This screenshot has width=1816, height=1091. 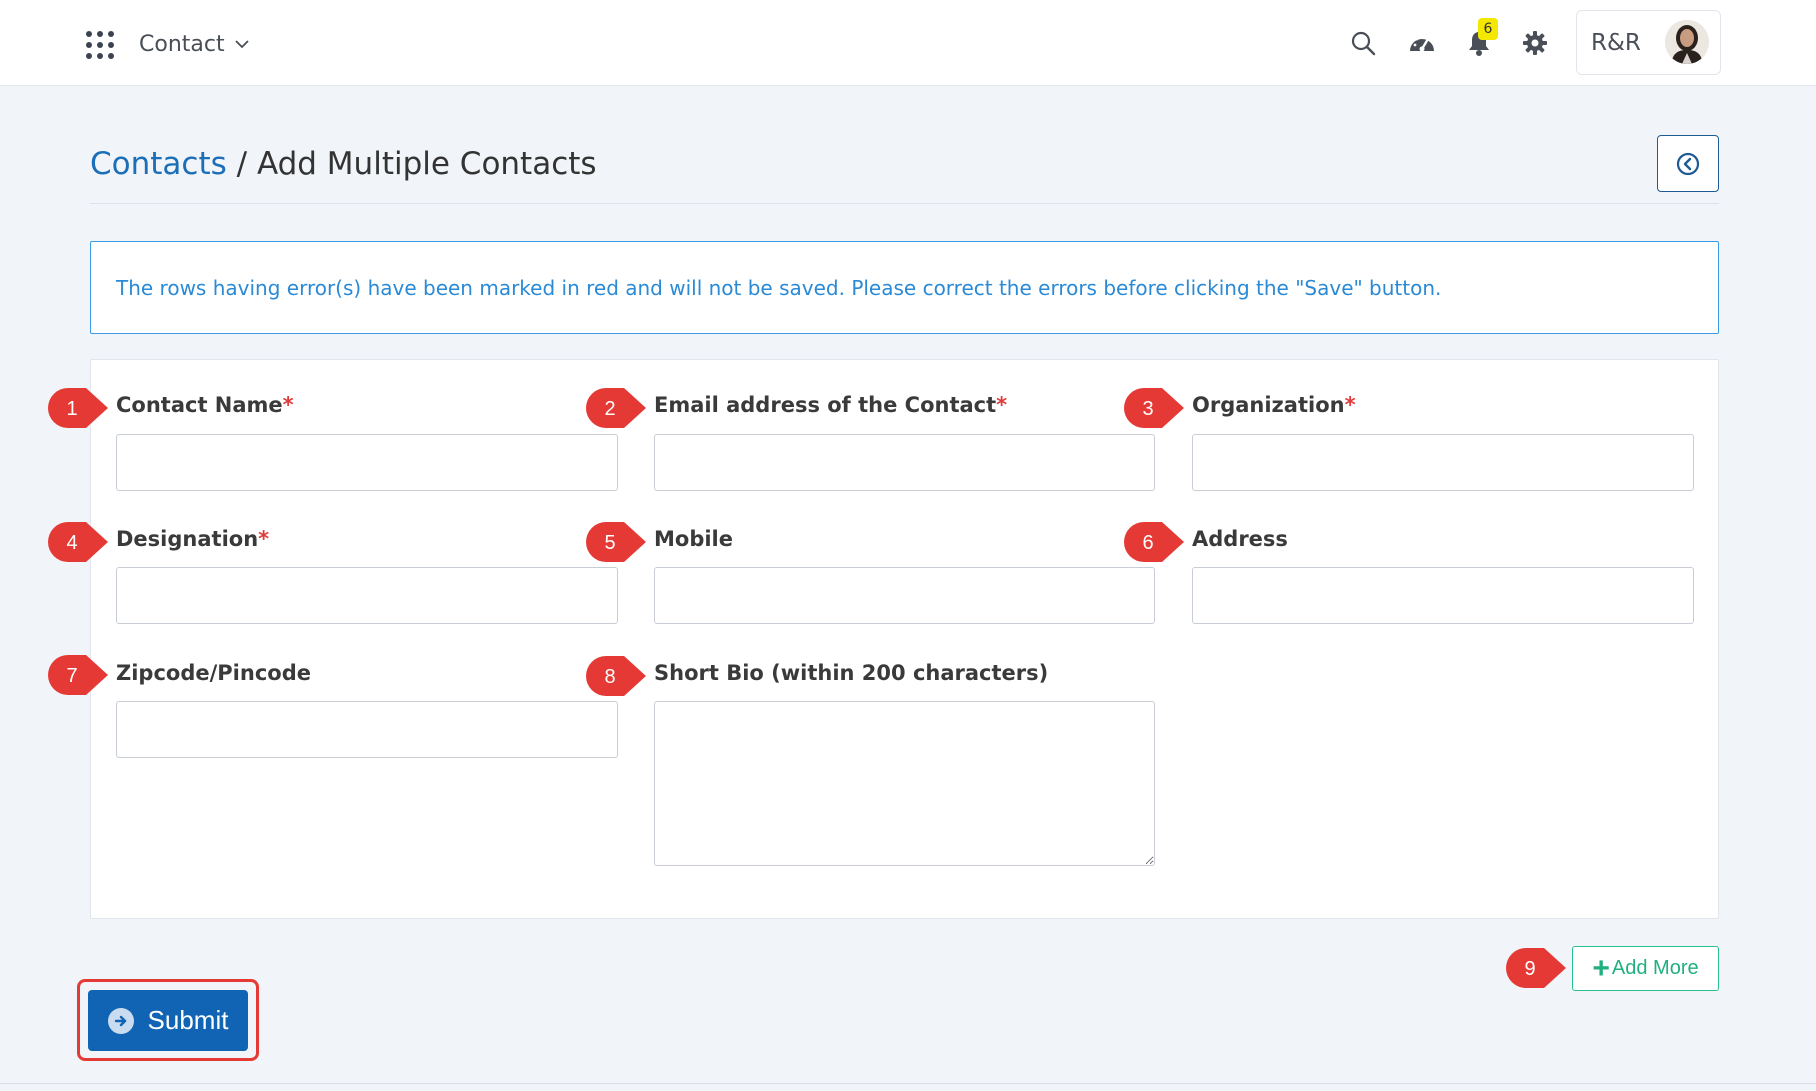 What do you see at coordinates (1536, 968) in the screenshot?
I see `callout-marker: 9` at bounding box center [1536, 968].